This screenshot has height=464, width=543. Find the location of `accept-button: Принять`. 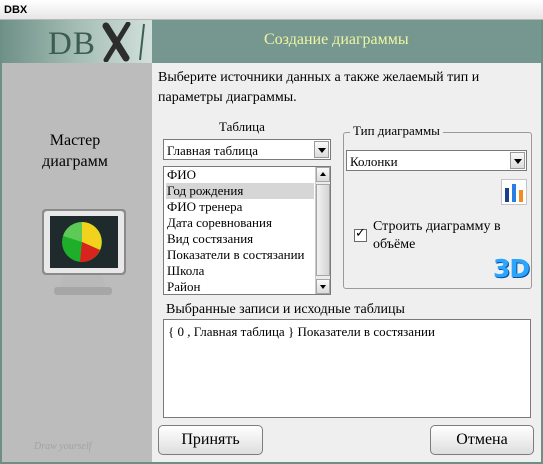

accept-button: Принять is located at coordinates (210, 440).